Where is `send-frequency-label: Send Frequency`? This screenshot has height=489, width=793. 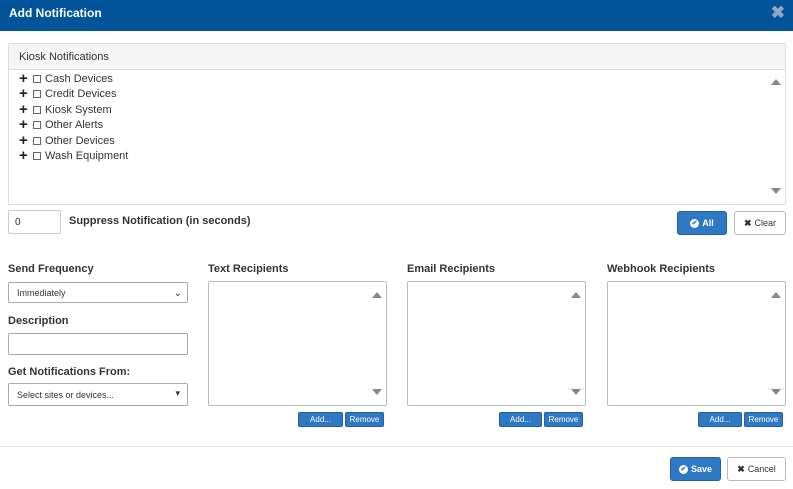
send-frequency-label: Send Frequency is located at coordinates (51, 269).